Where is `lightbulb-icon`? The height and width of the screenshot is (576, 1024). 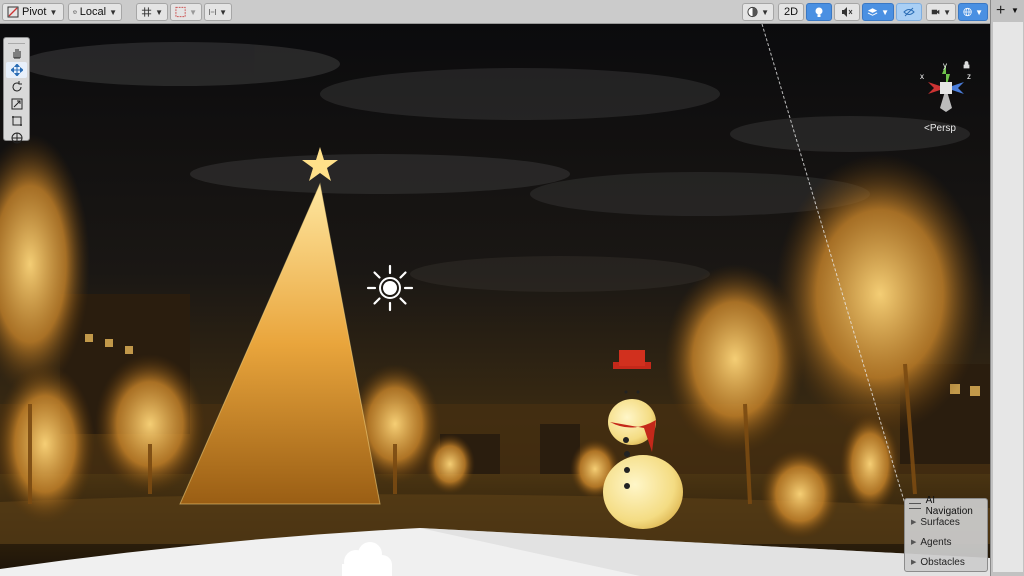
lightbulb-icon is located at coordinates (819, 12).